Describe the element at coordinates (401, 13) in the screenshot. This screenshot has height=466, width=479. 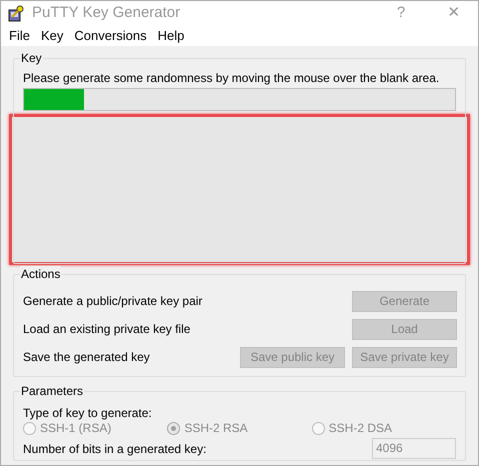
I see `help-button: ?` at that location.